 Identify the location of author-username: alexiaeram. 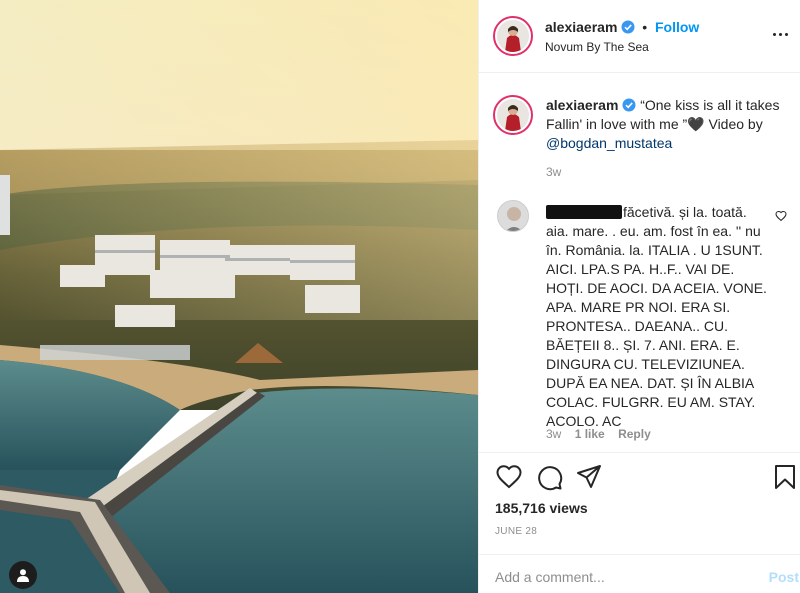
(581, 27).